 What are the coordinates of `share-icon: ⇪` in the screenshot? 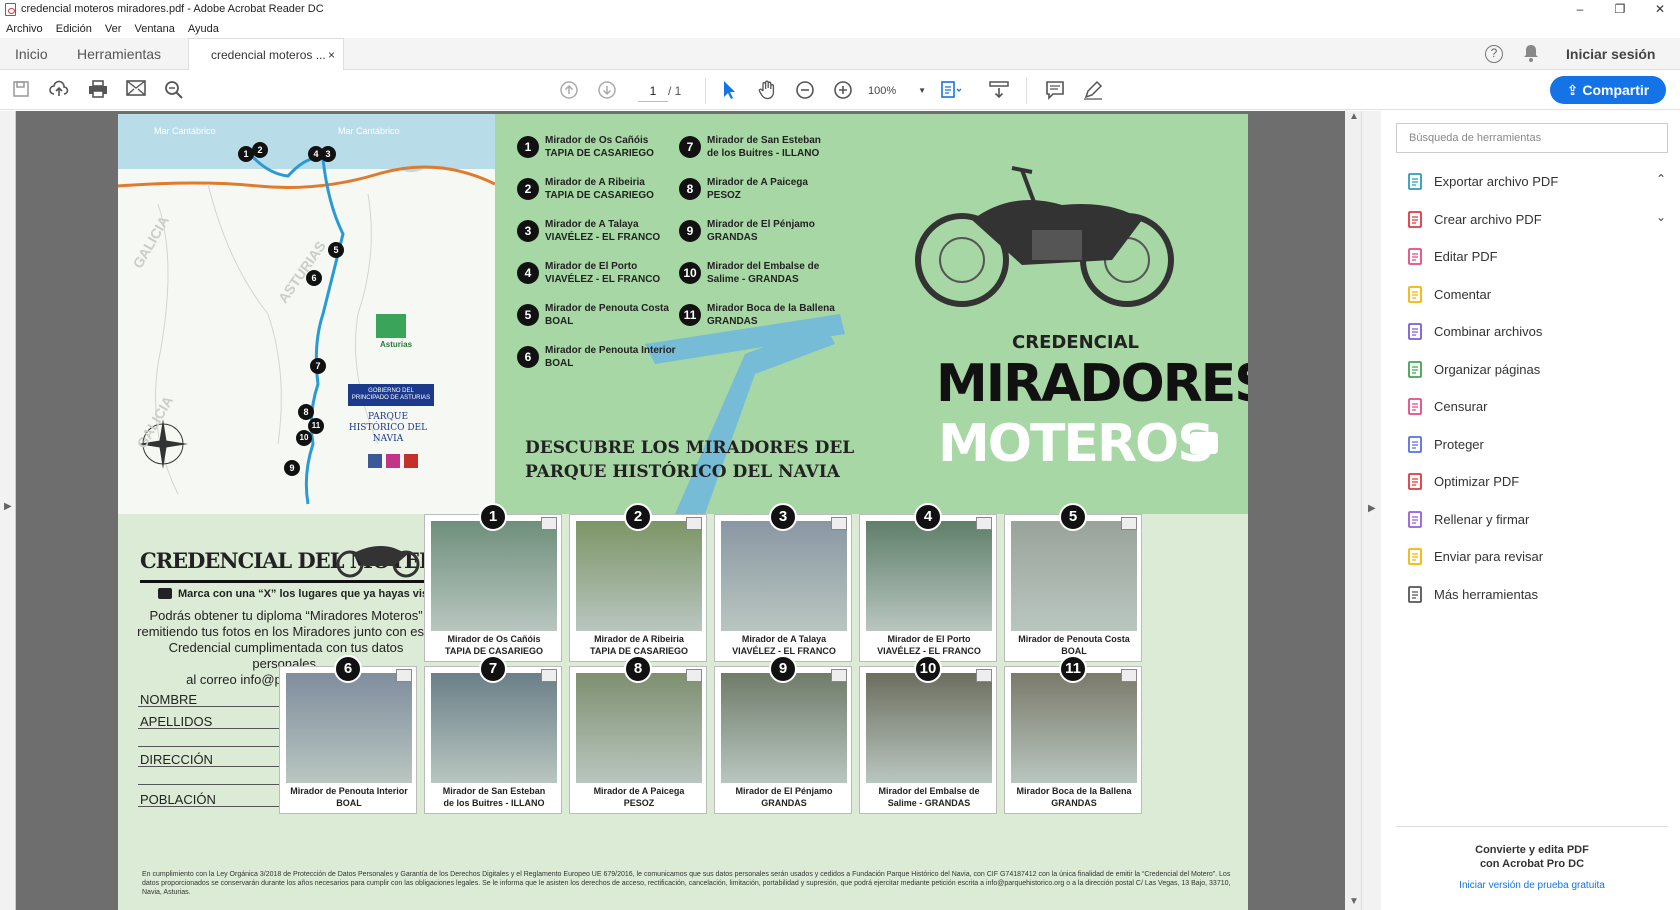 It's located at (1574, 90).